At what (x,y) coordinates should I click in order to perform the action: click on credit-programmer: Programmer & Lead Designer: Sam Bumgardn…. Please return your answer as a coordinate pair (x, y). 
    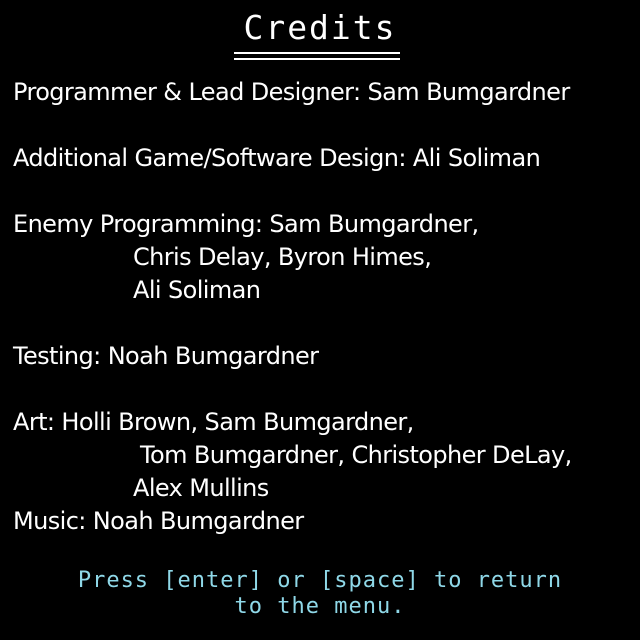
    Looking at the image, I should click on (291, 92).